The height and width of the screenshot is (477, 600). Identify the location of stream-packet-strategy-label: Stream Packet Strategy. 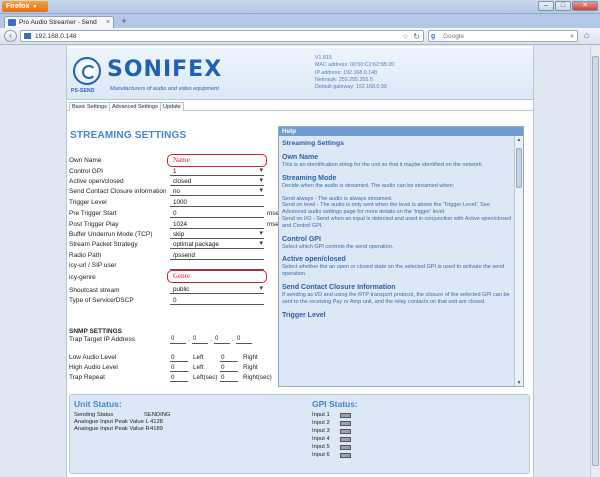
(103, 244).